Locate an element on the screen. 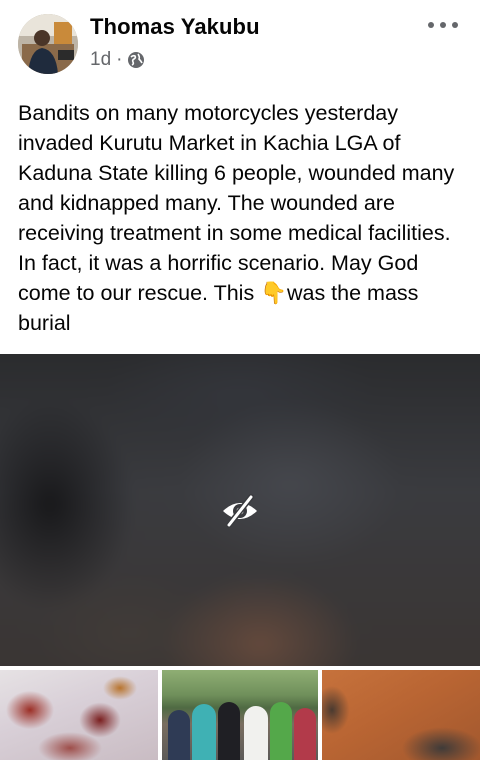  media-thumbnails is located at coordinates (240, 715).